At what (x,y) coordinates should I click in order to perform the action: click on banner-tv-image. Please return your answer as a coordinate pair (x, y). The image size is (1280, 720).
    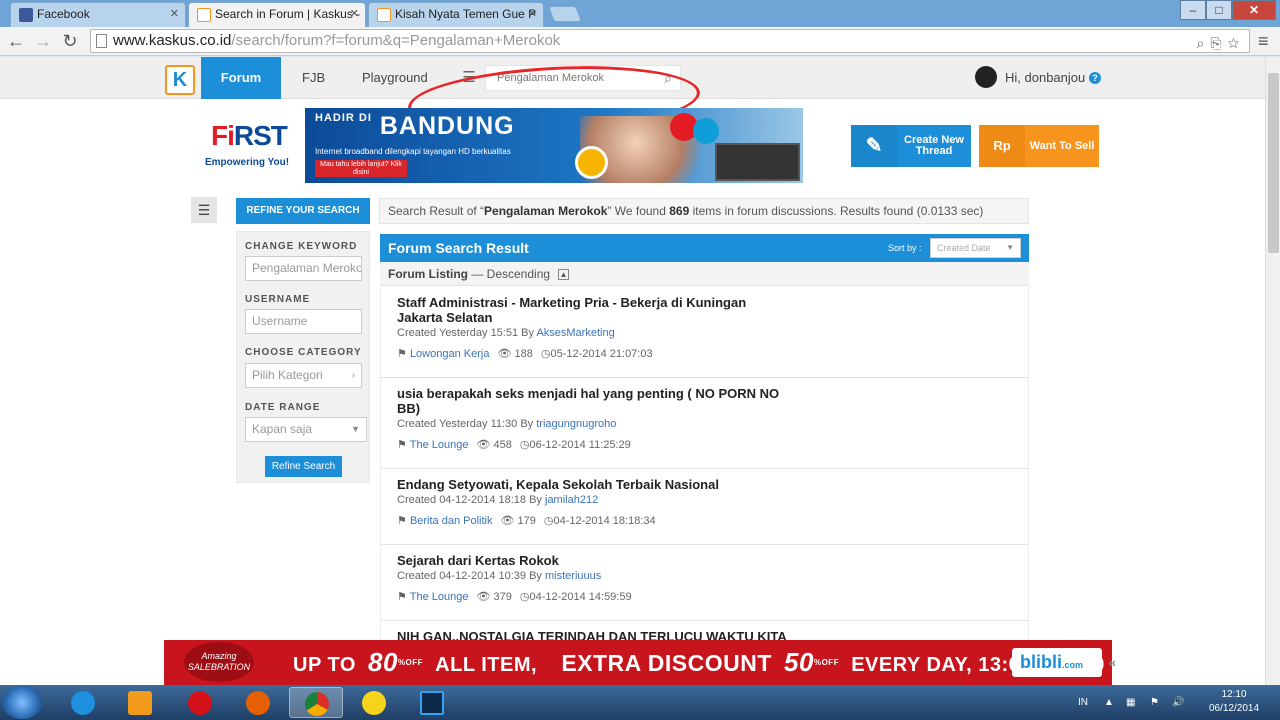
    Looking at the image, I should click on (757, 162).